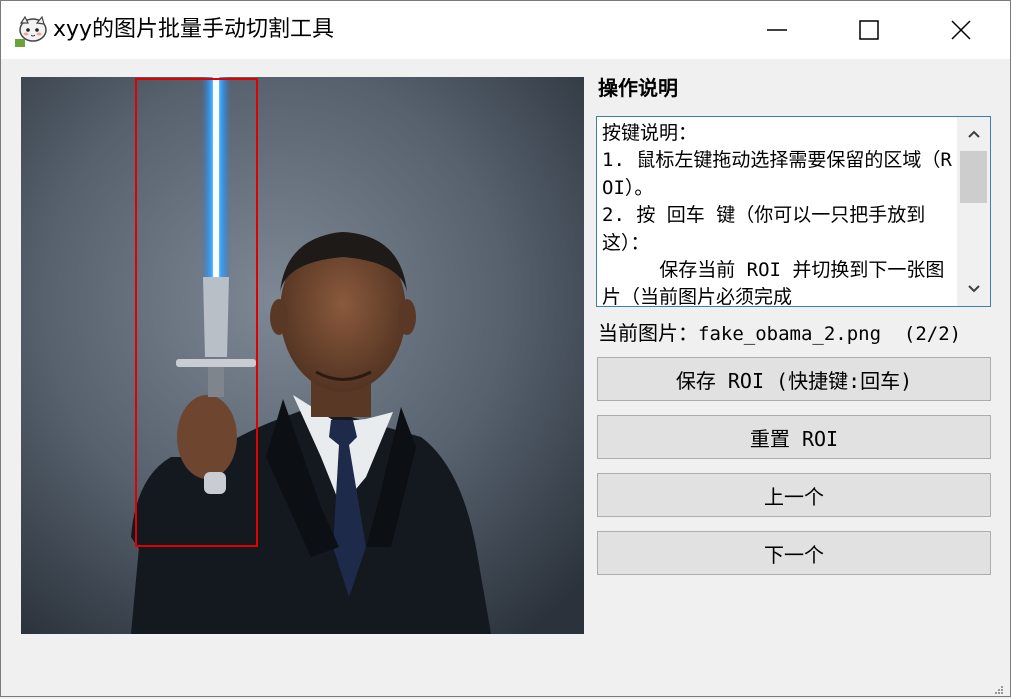 This screenshot has width=1011, height=699. I want to click on reset-roi-button: 重置 ROI, so click(794, 437).